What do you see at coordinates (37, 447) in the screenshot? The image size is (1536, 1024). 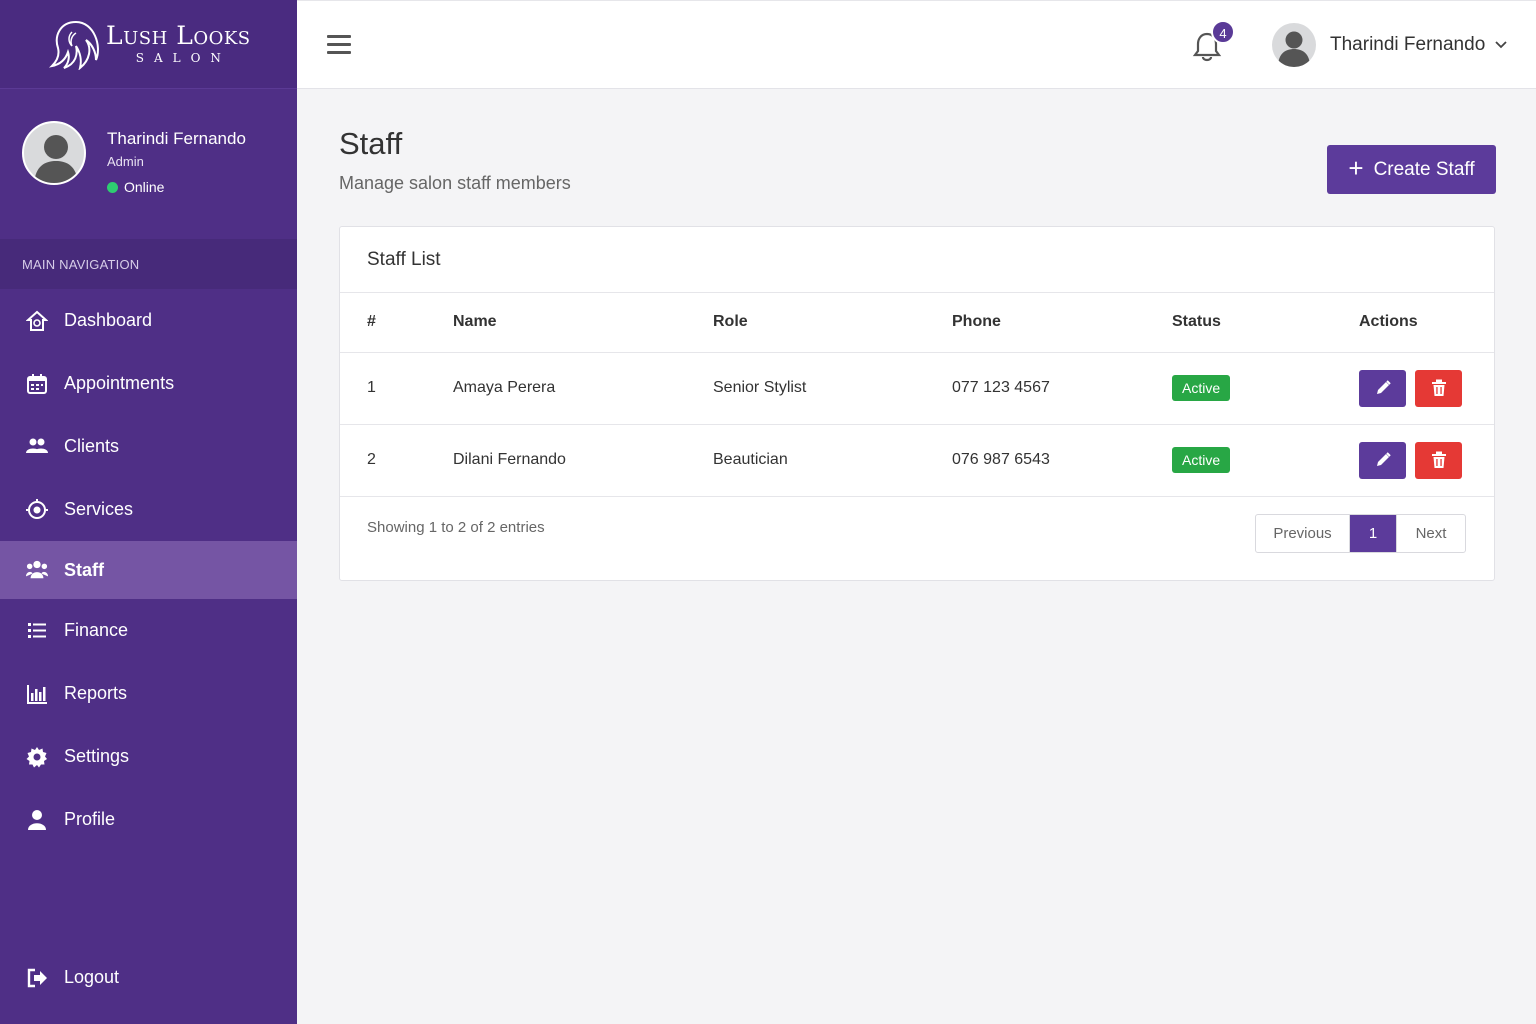 I see `users-icon` at bounding box center [37, 447].